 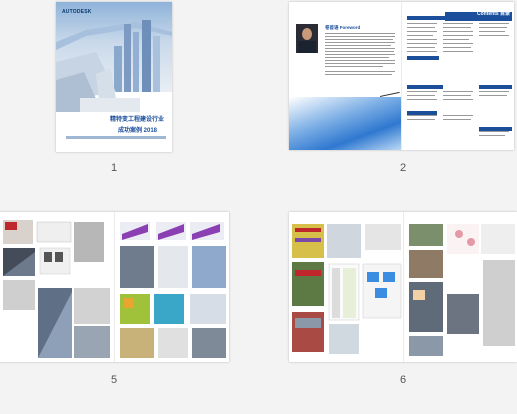 I want to click on foreword-heading: 卷首语 Foreword, so click(x=343, y=27).